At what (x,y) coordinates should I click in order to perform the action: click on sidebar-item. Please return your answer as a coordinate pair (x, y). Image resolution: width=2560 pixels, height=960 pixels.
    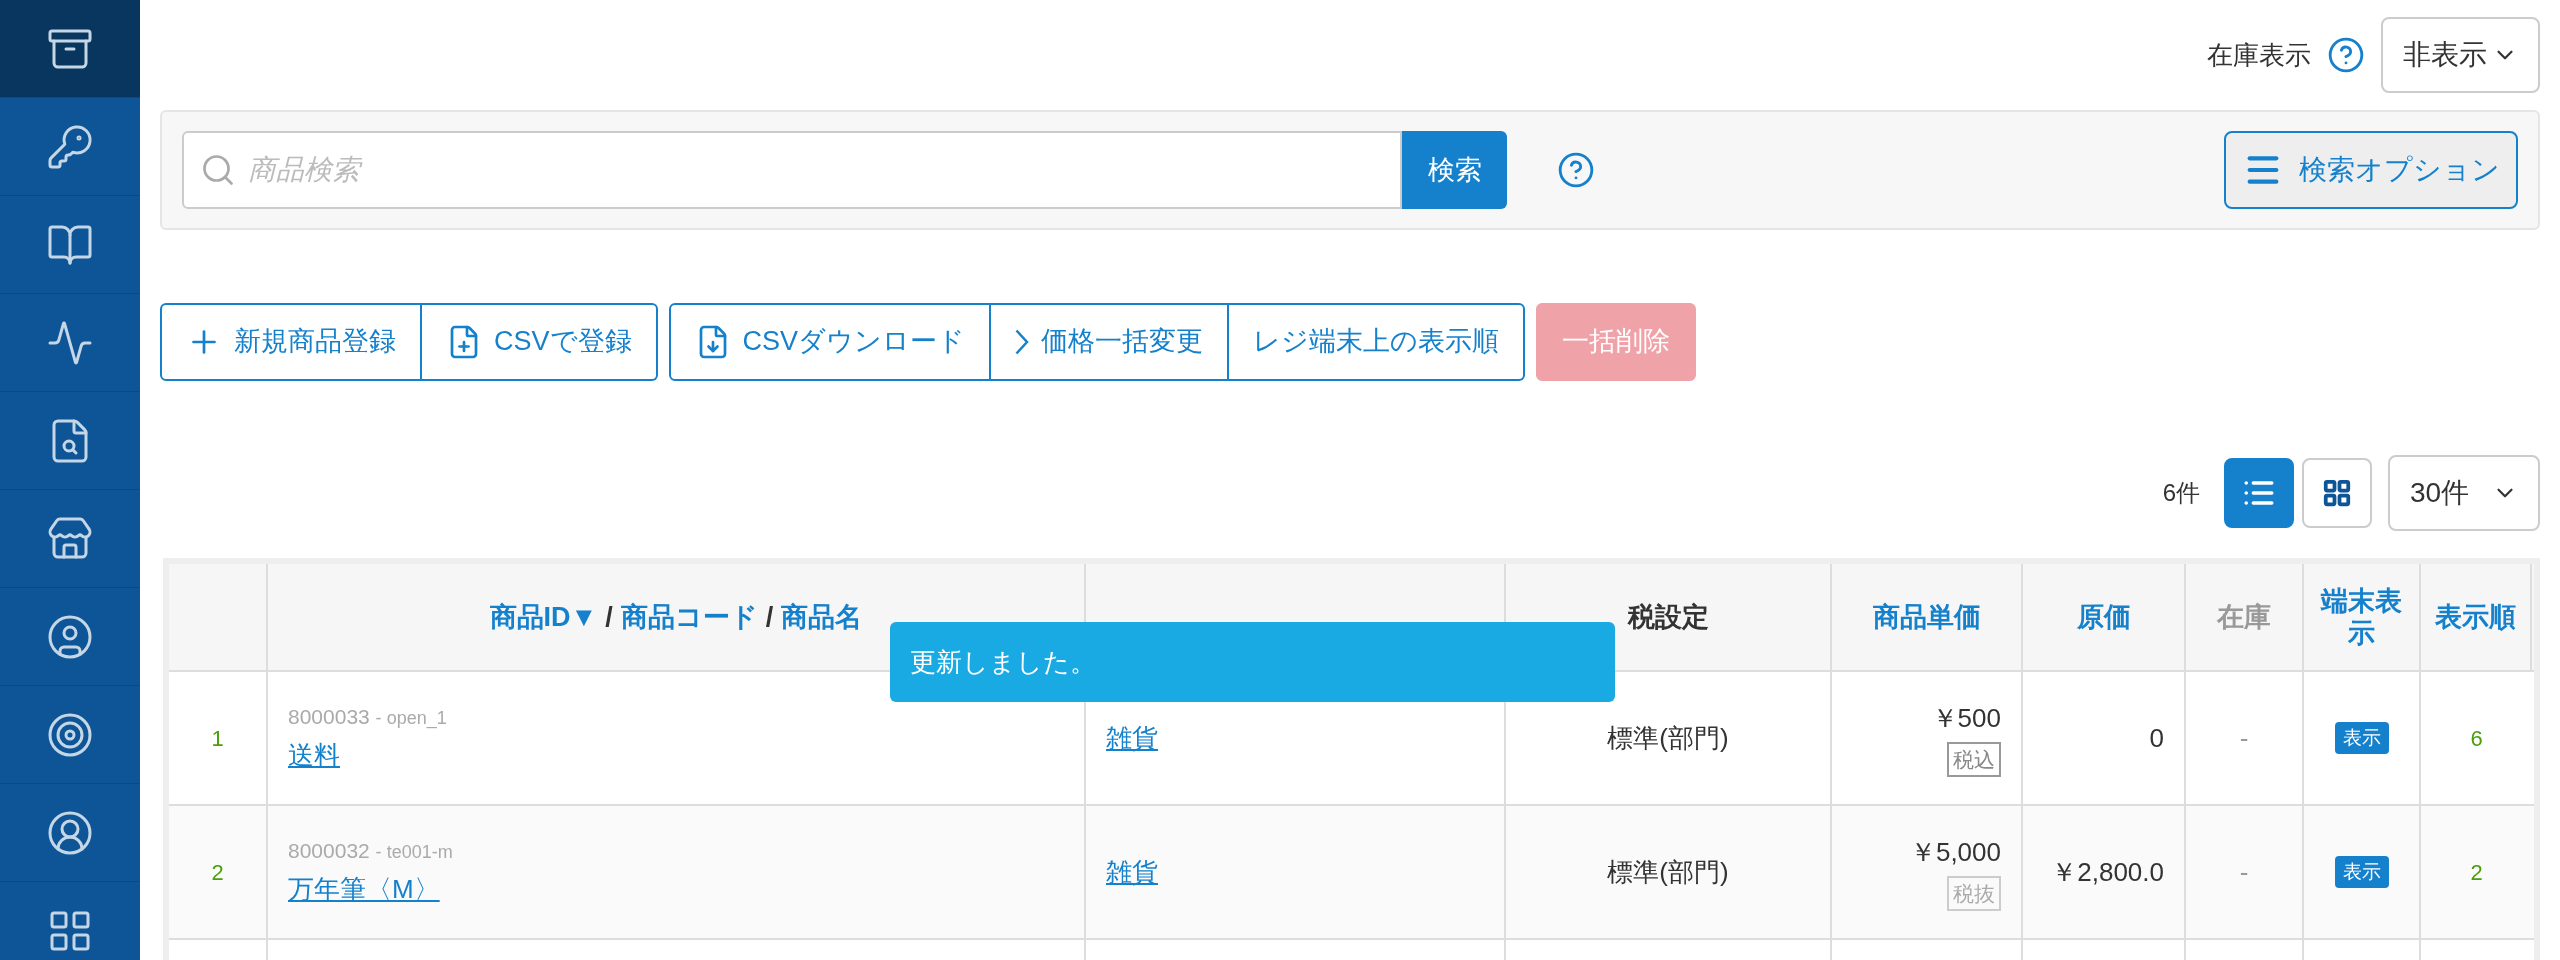
    Looking at the image, I should click on (70, 49).